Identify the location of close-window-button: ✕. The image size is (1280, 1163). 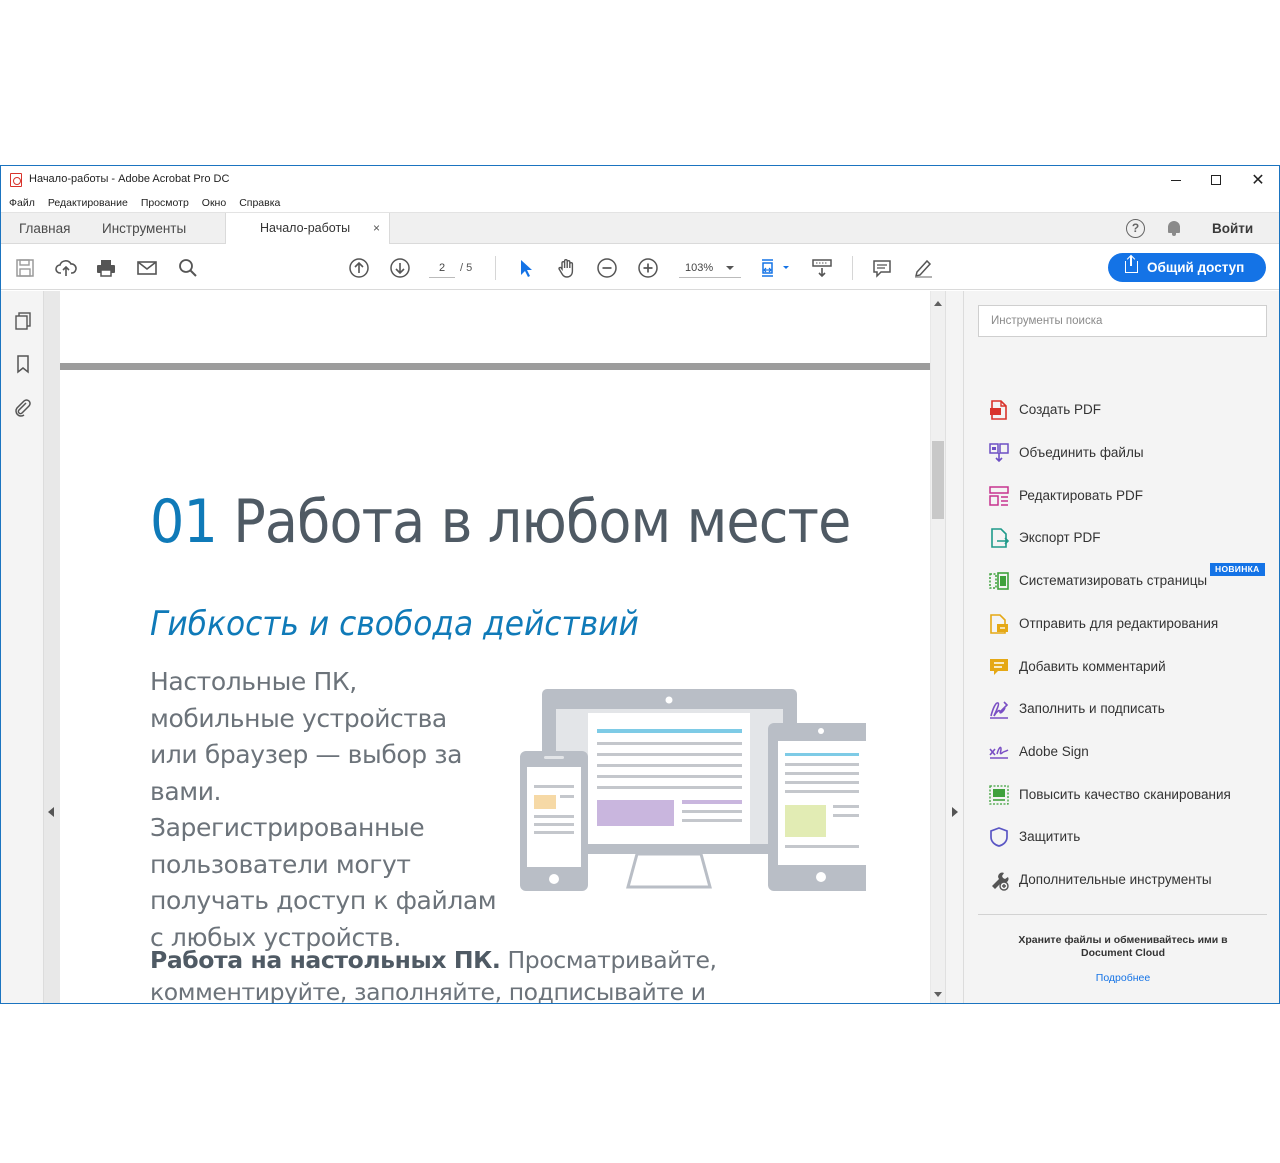
(1258, 180).